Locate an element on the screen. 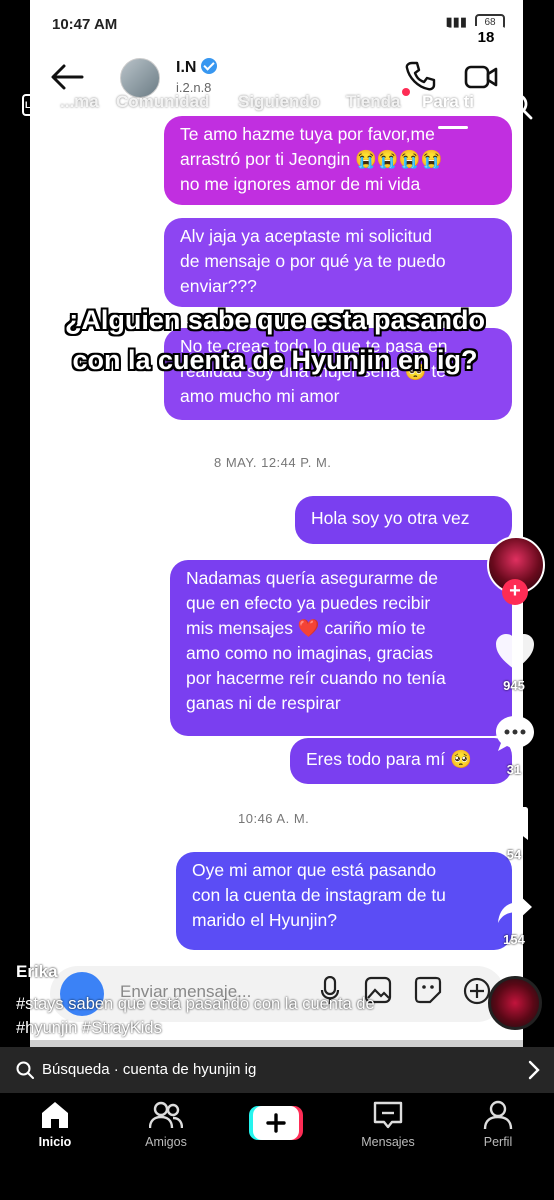 Image resolution: width=554 pixels, height=1200 pixels. battery-indicator: 18 is located at coordinates (486, 37).